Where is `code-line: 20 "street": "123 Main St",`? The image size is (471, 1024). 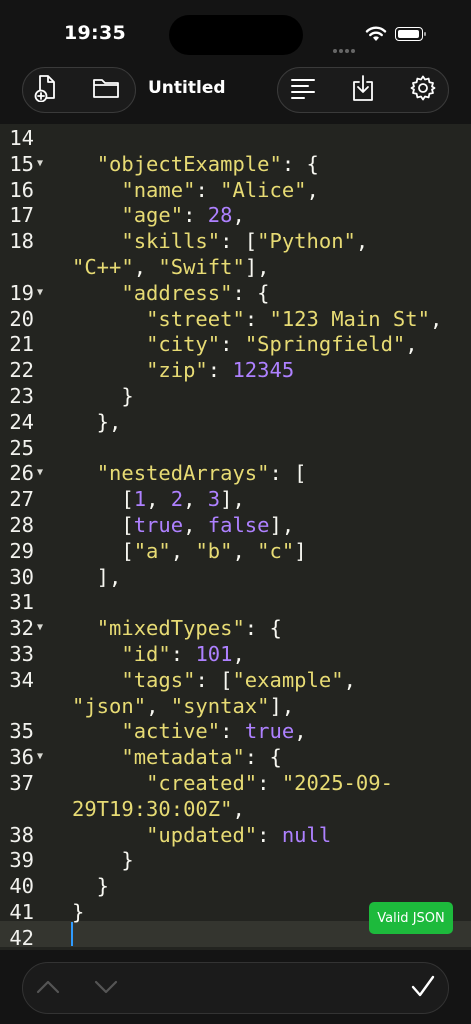 code-line: 20 "street": "123 Main St", is located at coordinates (235, 319).